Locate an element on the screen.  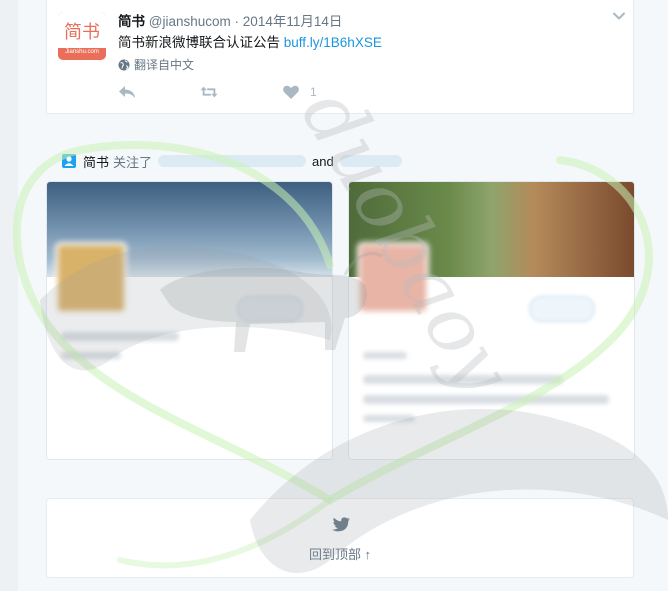
tweet-link: buff.ly/1B6hXSE is located at coordinates (333, 42).